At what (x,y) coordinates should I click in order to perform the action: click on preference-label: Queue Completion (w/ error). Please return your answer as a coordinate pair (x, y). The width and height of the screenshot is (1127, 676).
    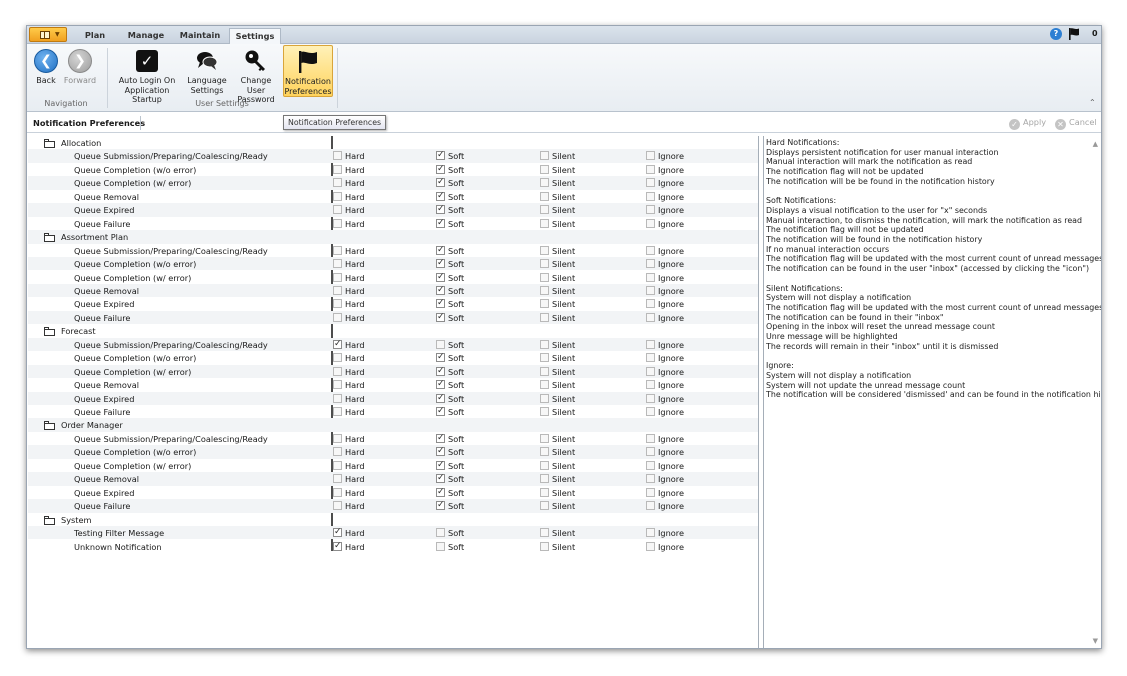
    Looking at the image, I should click on (133, 371).